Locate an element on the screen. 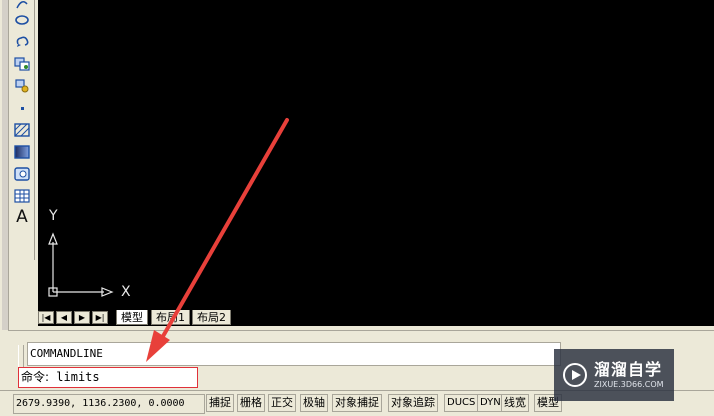  dyn-toggle: DYN is located at coordinates (490, 403).